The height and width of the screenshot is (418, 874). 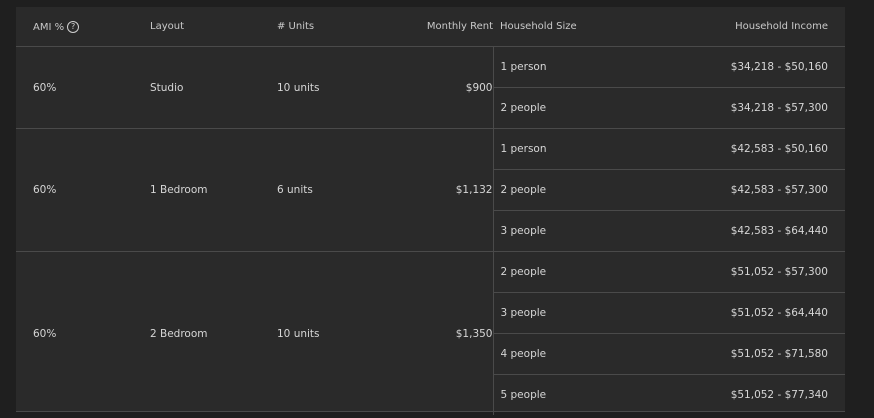 What do you see at coordinates (73, 26) in the screenshot?
I see `help-icon: ?` at bounding box center [73, 26].